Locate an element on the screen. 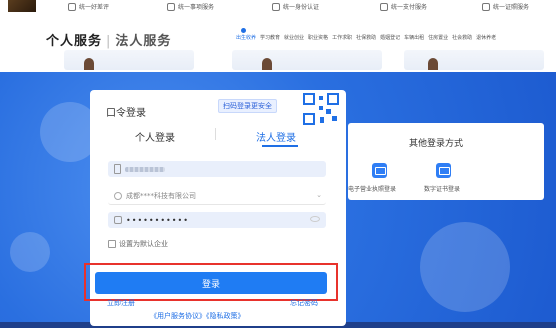  business-license-icon is located at coordinates (379, 170).